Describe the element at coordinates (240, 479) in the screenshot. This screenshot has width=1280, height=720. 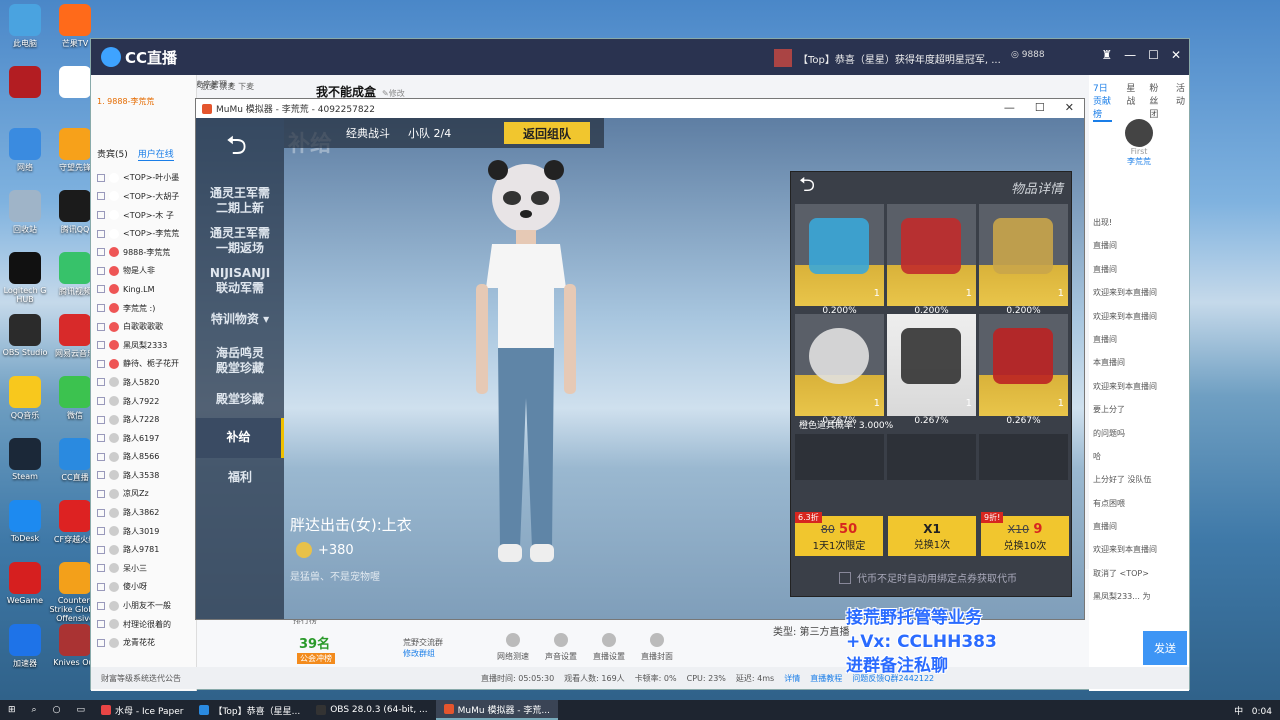
I see `sidebar-item-7: 福利` at that location.